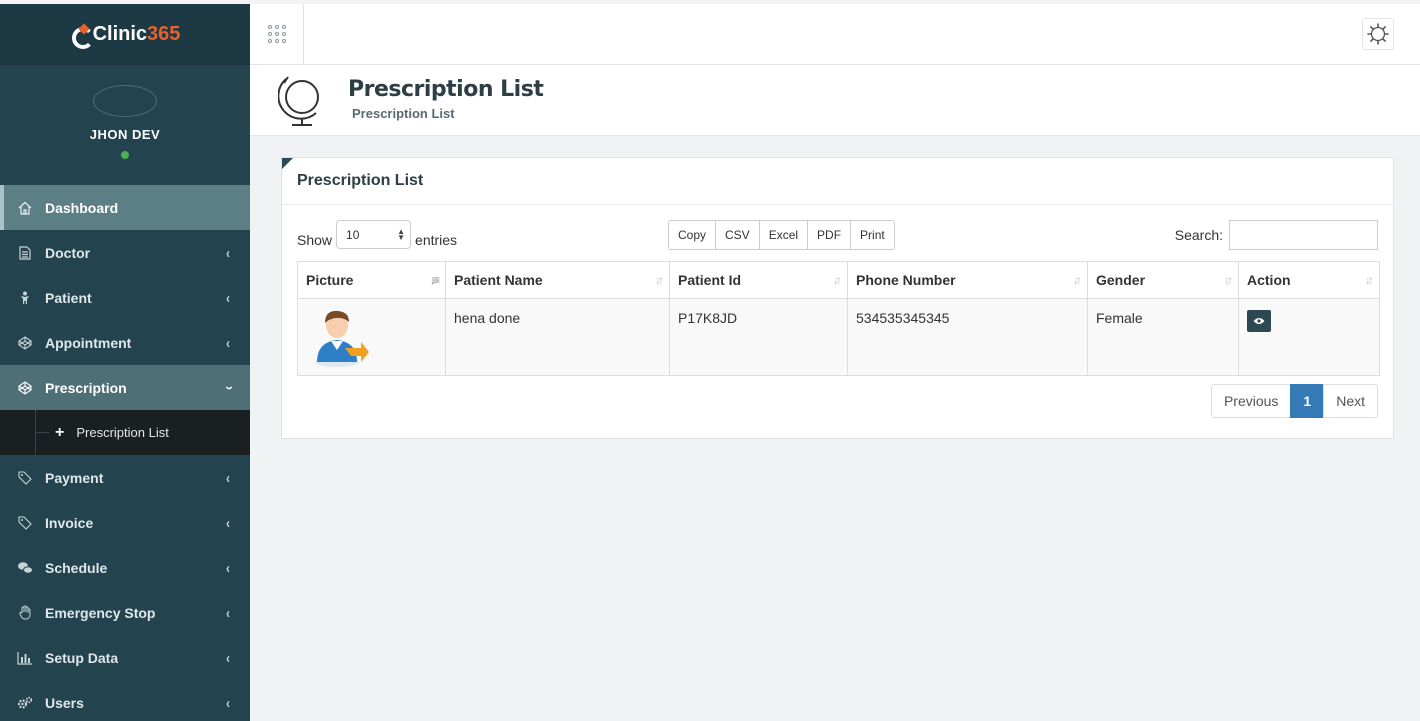  I want to click on excel-button: Excel, so click(783, 235).